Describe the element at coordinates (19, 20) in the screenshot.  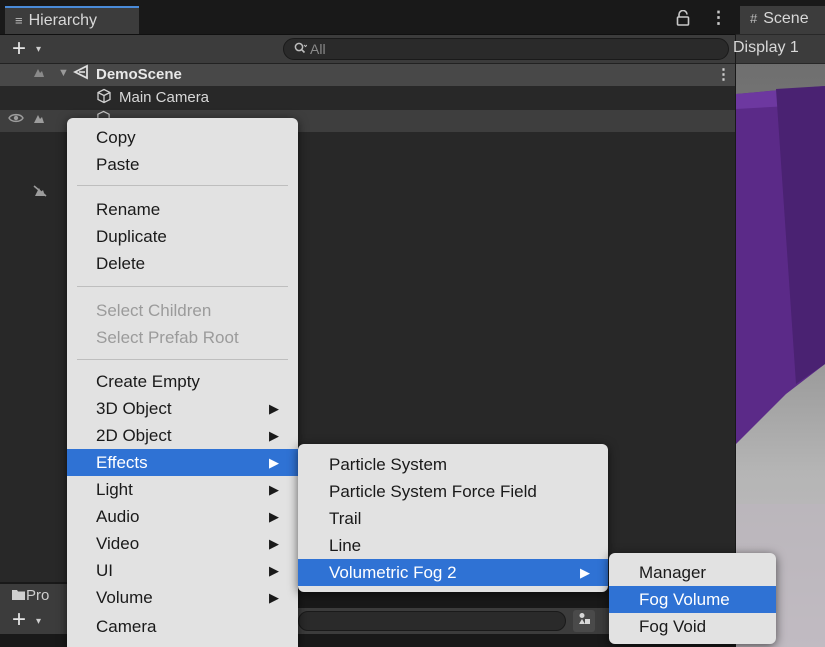
I see `list-icon: ≡` at that location.